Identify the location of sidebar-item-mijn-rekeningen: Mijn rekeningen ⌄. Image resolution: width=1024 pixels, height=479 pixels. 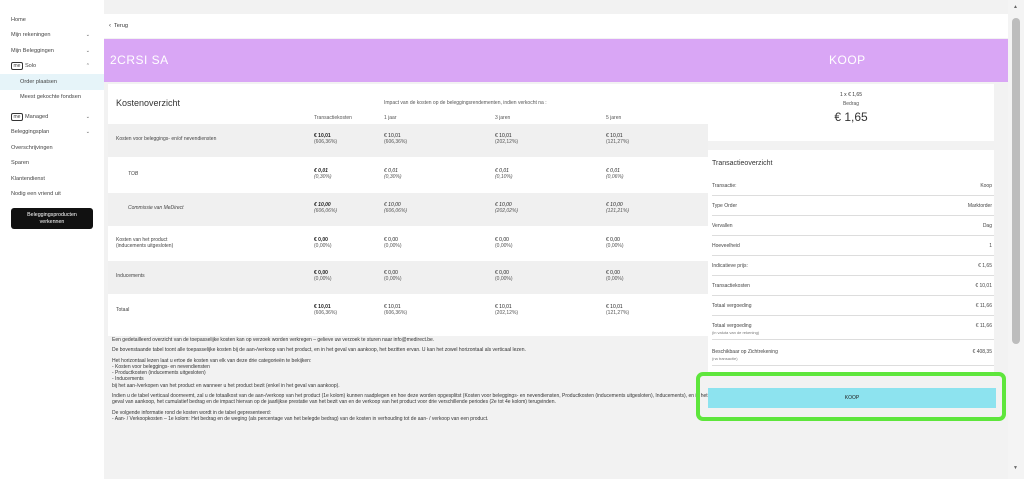
(52, 36).